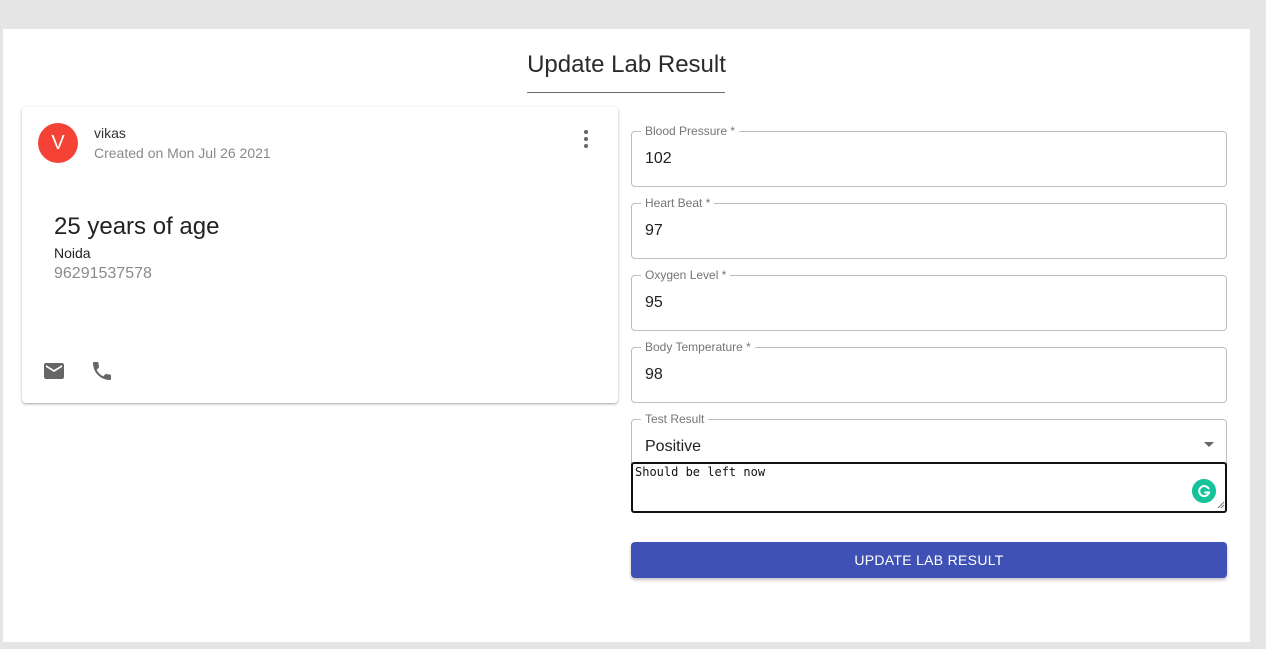 The width and height of the screenshot is (1266, 649). I want to click on test-result-label: Test Result, so click(675, 419).